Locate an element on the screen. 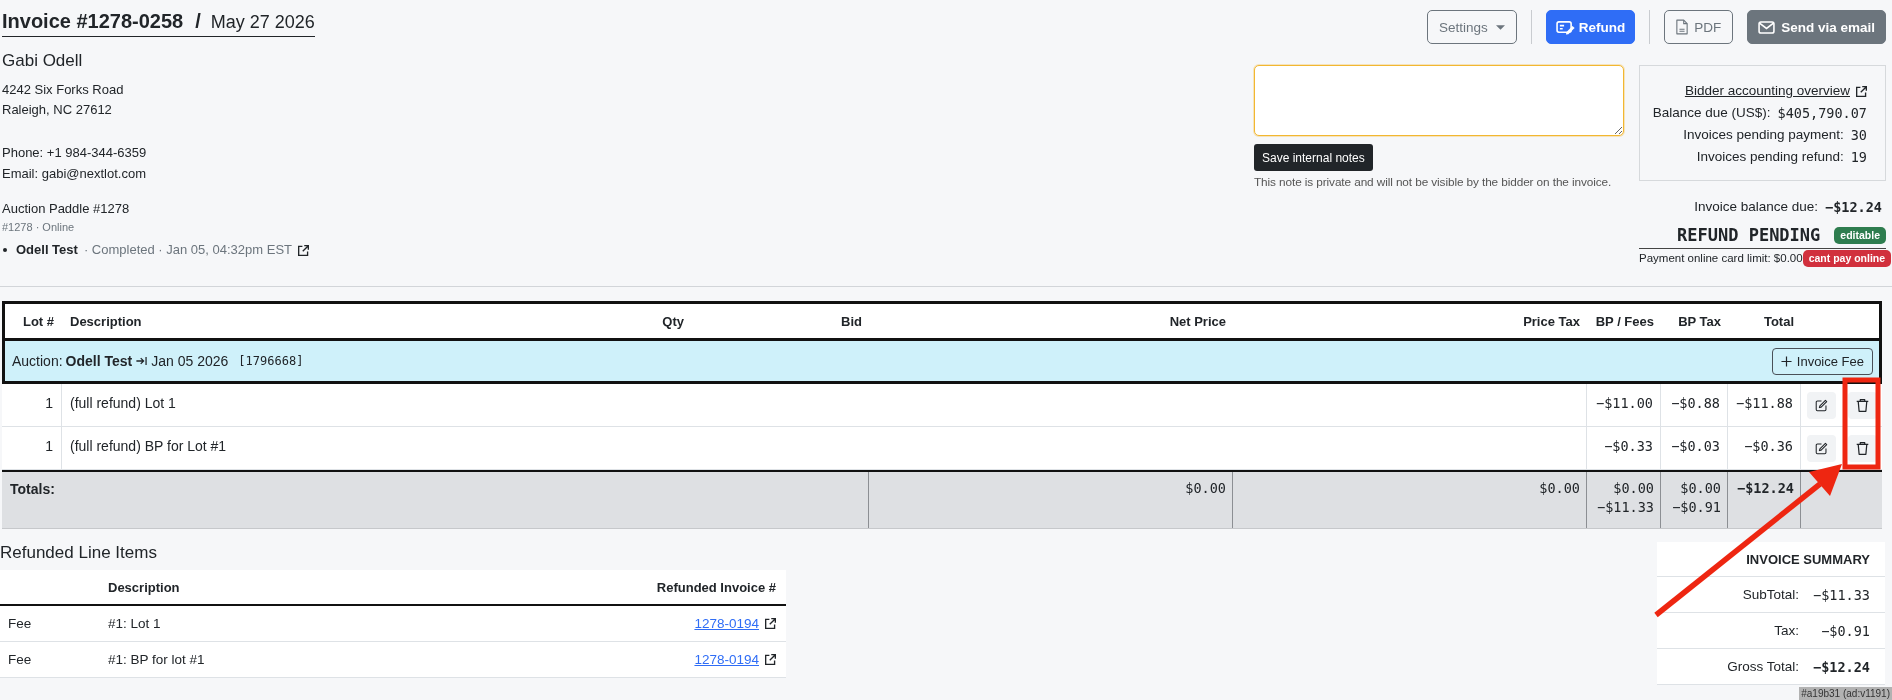 The width and height of the screenshot is (1892, 700). auction-label: Auction: is located at coordinates (37, 361).